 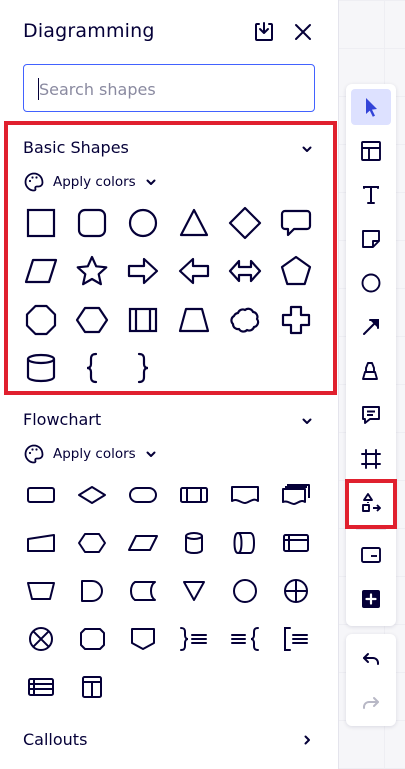 I want to click on sticky-note-icon, so click(x=371, y=239).